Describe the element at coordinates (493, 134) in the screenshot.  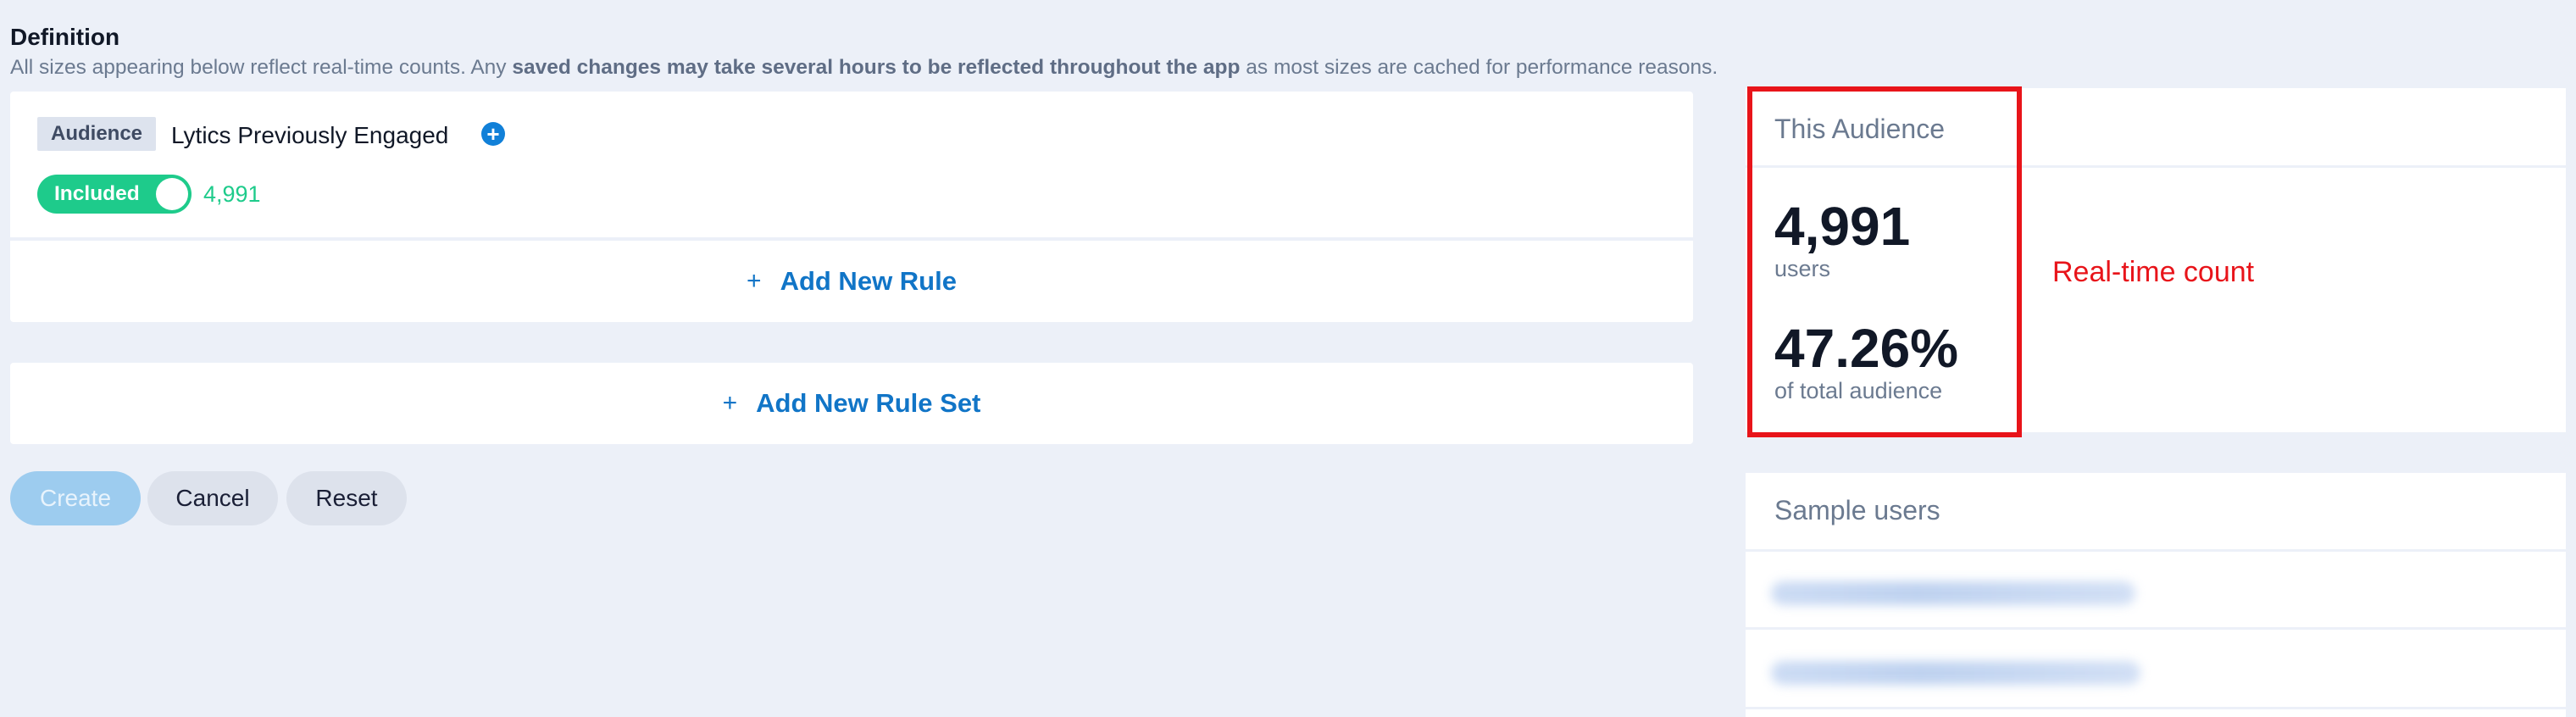
I see `plus-circle-icon: +` at that location.